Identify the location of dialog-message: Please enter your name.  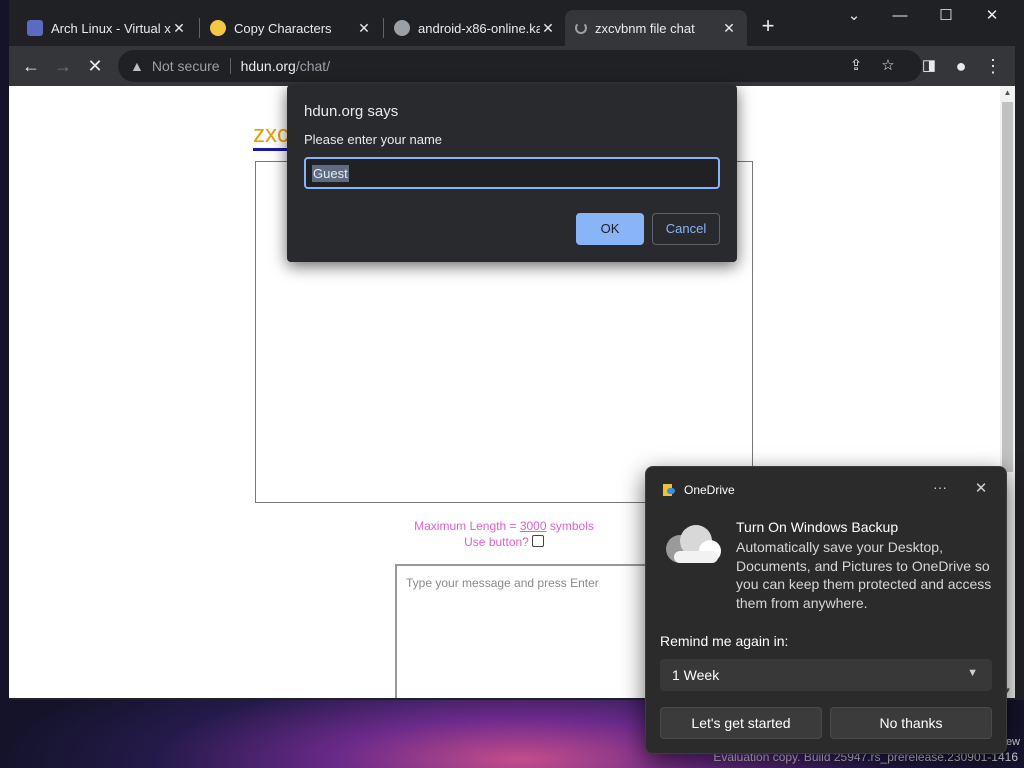
(373, 139).